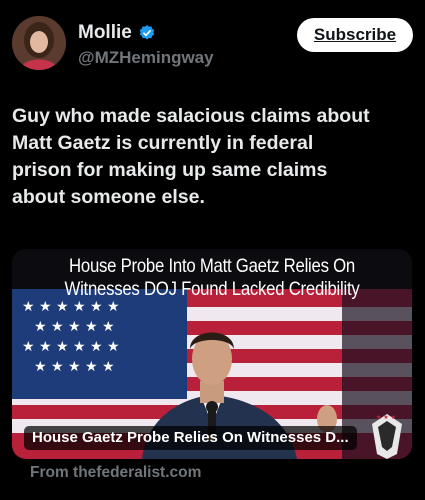 The height and width of the screenshot is (500, 425). What do you see at coordinates (355, 35) in the screenshot?
I see `subscribe-button: Subscribe` at bounding box center [355, 35].